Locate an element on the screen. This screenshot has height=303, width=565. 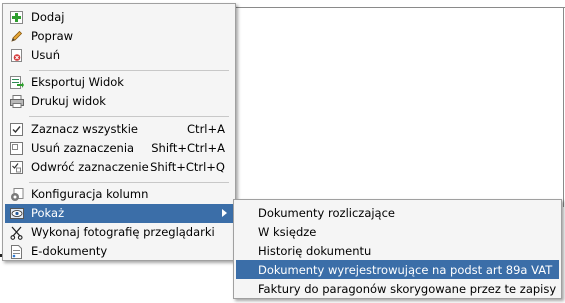
check-all-icon is located at coordinates (16, 129).